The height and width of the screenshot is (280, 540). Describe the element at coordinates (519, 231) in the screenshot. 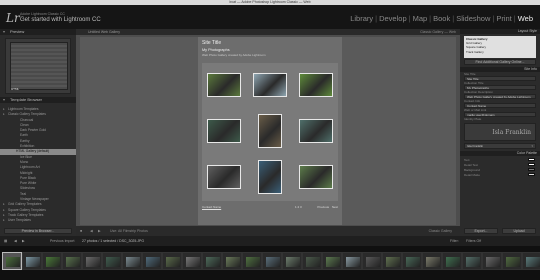

I see `upload-button: Upload` at that location.